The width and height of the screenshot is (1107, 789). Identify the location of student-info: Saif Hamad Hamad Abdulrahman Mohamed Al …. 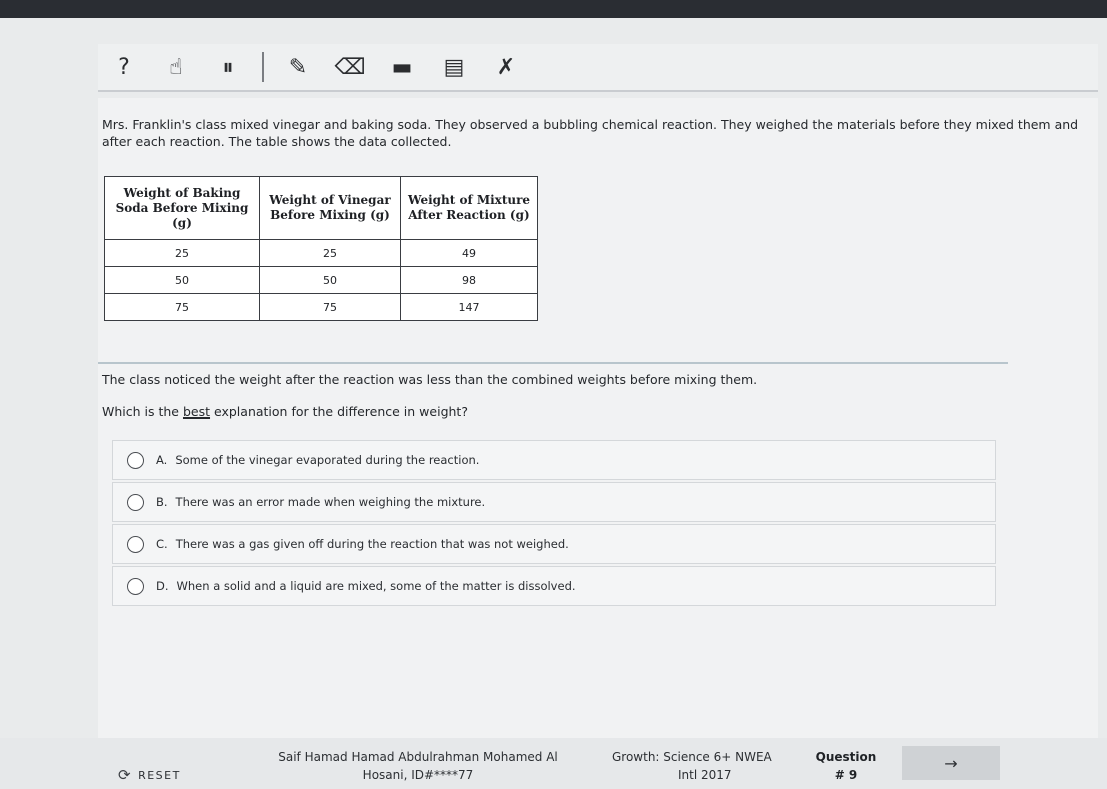
(418, 766).